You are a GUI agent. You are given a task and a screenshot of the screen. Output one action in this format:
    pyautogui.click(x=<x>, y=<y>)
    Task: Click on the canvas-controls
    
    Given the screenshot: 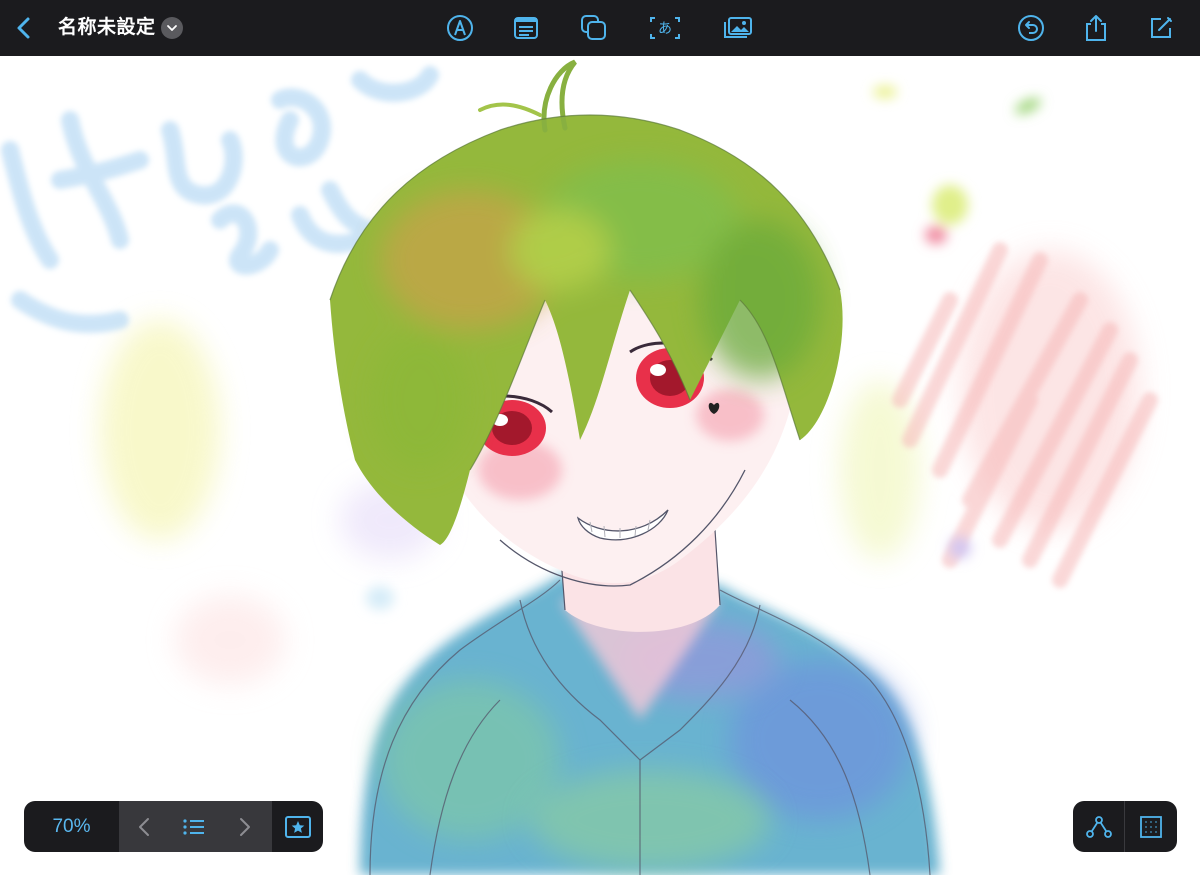 What is the action you would take?
    pyautogui.click(x=1125, y=826)
    